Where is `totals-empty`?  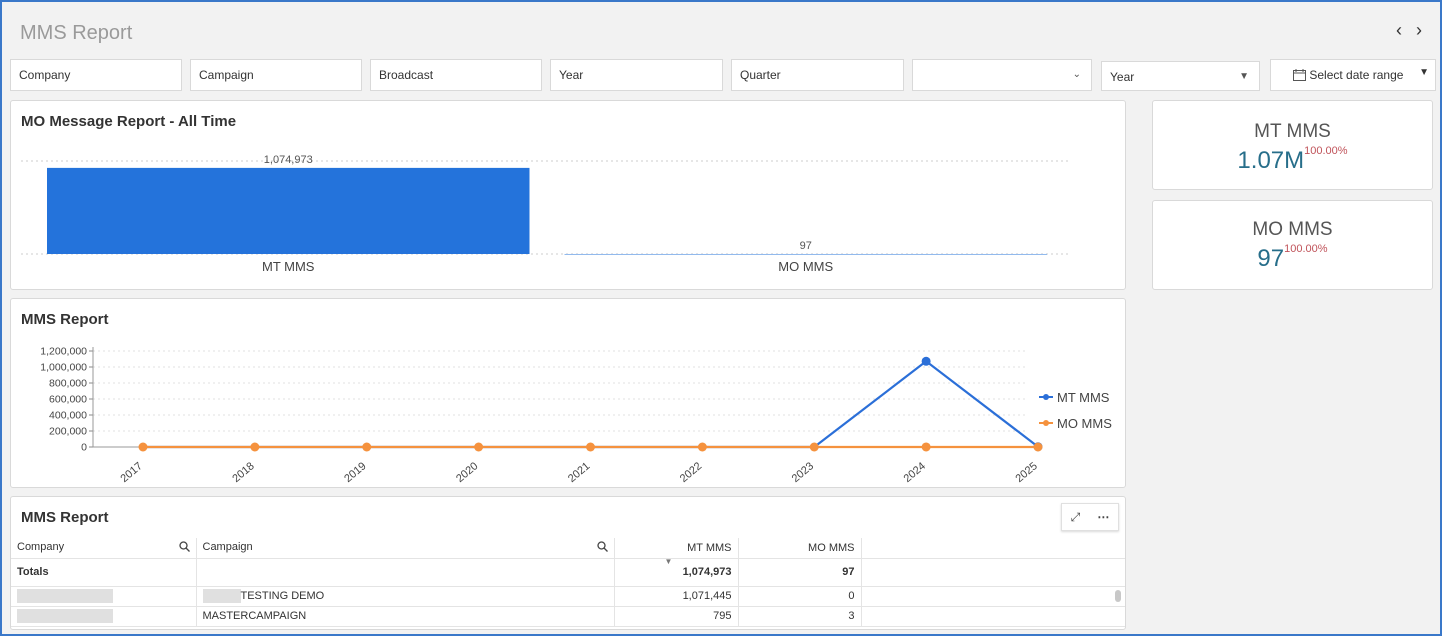
totals-empty is located at coordinates (993, 572).